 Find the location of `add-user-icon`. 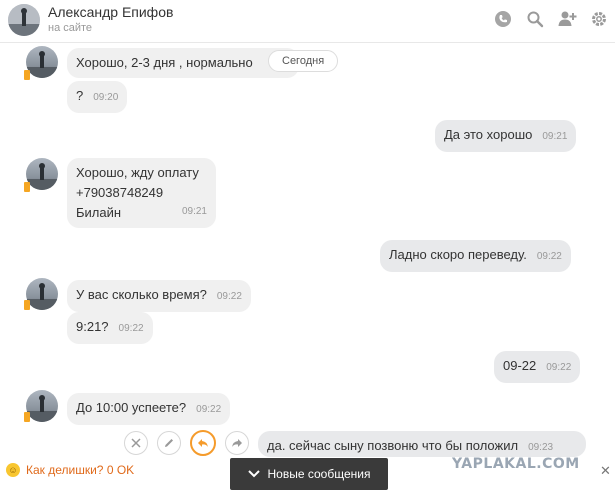

add-user-icon is located at coordinates (567, 19).